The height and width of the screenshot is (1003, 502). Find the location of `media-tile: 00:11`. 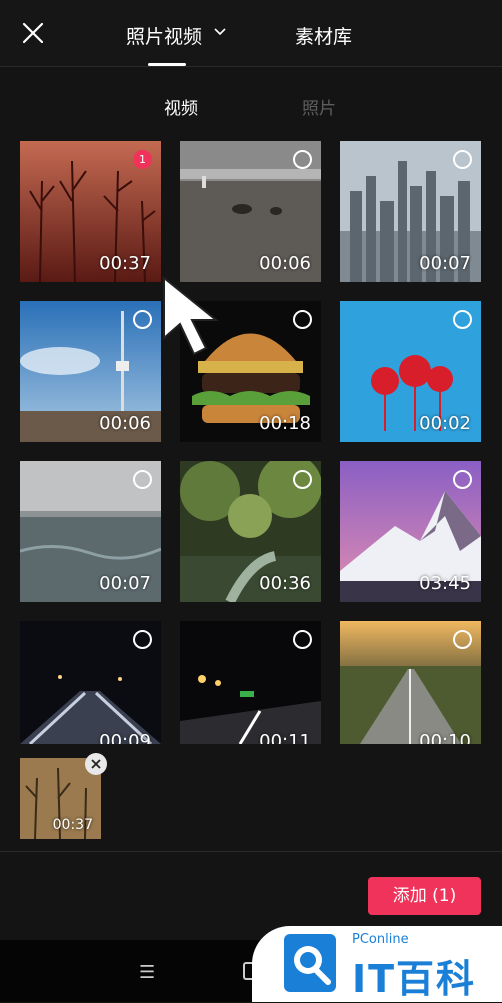

media-tile: 00:11 is located at coordinates (250, 682).